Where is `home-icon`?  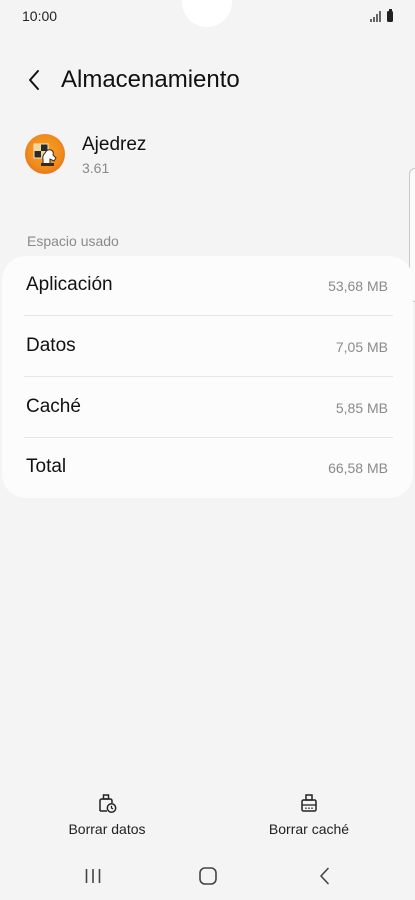
home-icon is located at coordinates (208, 876).